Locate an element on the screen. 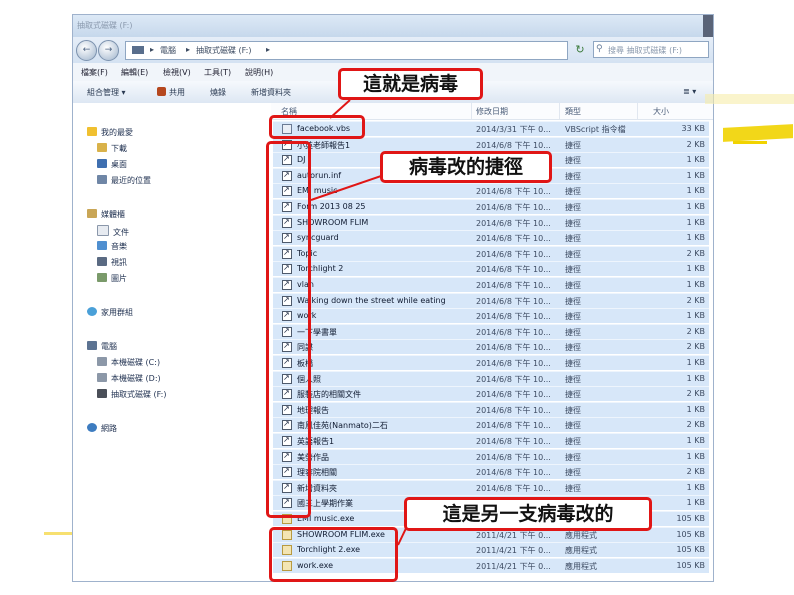 The width and height of the screenshot is (794, 595). menu-tools: 工具(T) is located at coordinates (217, 72).